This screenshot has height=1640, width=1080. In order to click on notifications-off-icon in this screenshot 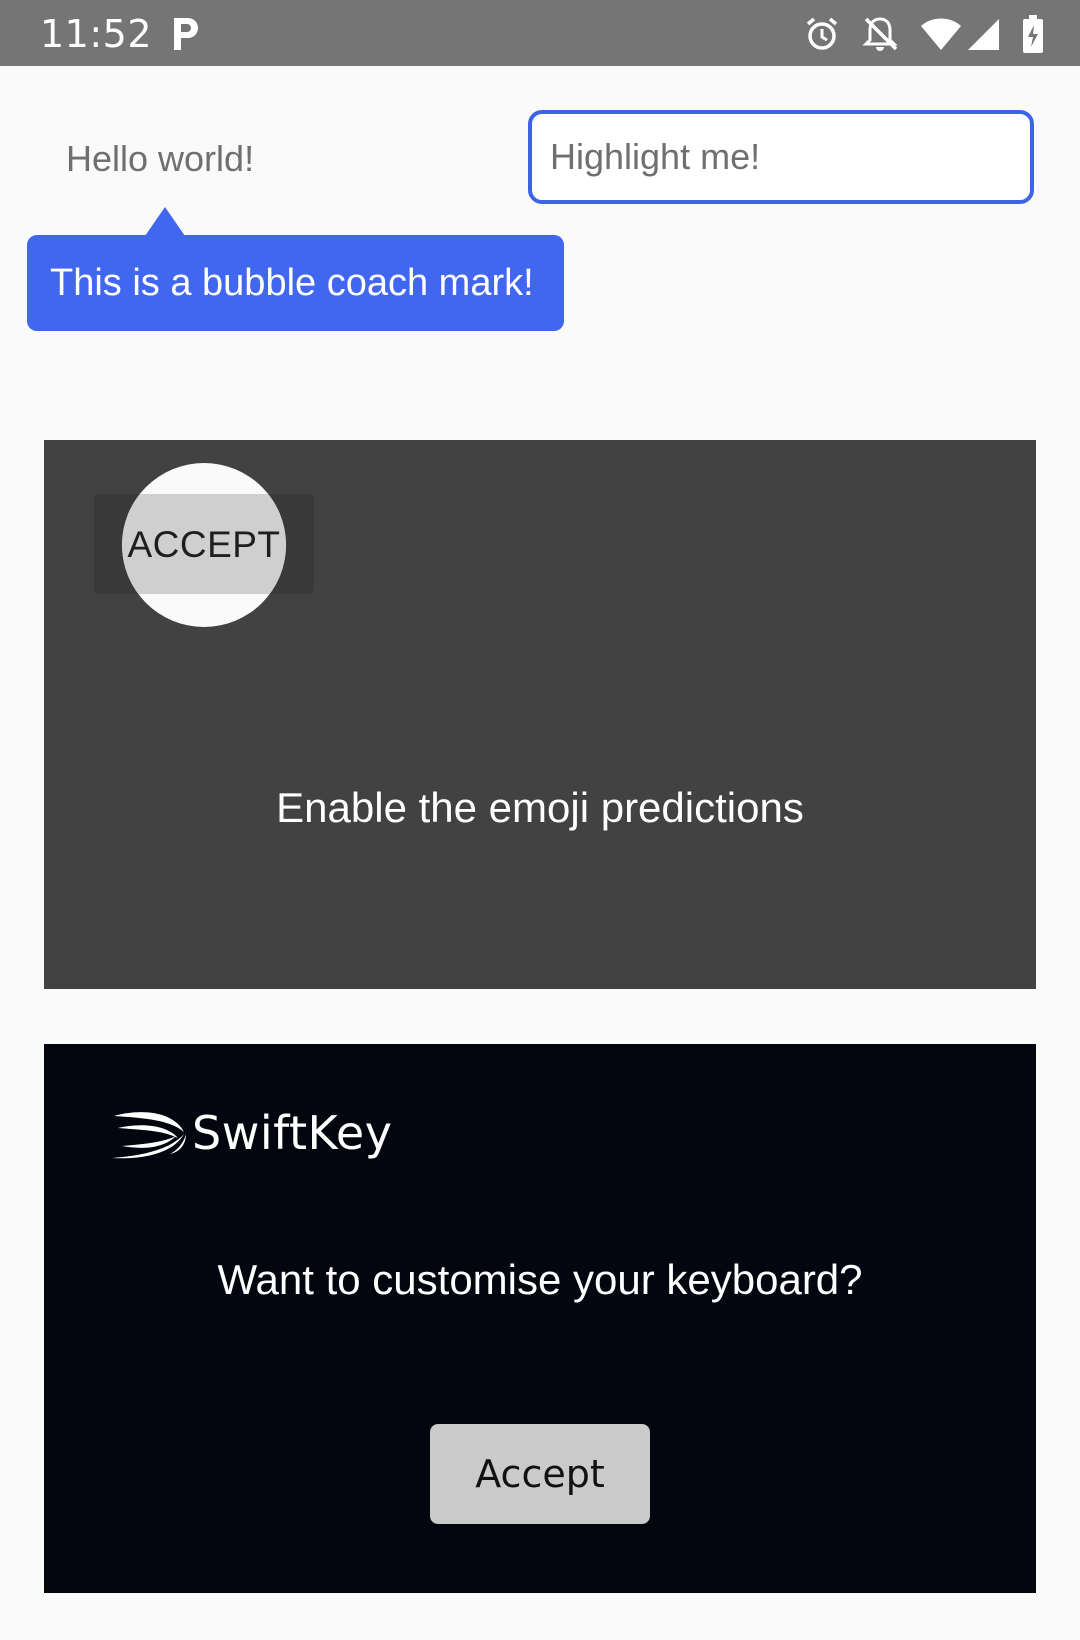, I will do `click(880, 34)`.